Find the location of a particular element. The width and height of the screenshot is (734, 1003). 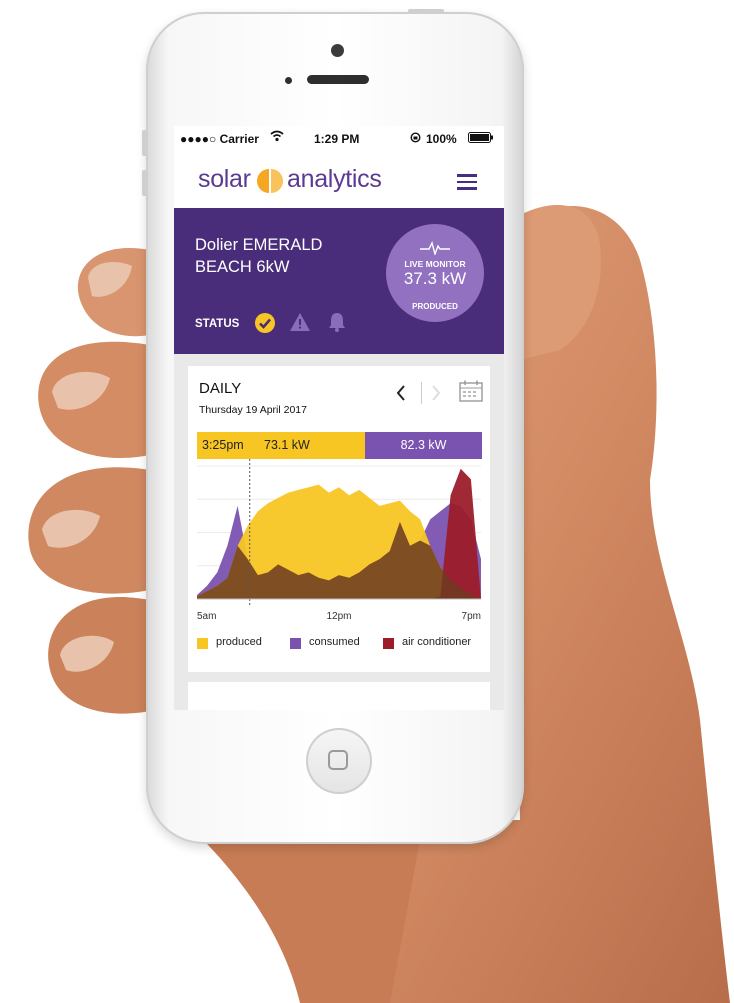

home-button is located at coordinates (339, 761).